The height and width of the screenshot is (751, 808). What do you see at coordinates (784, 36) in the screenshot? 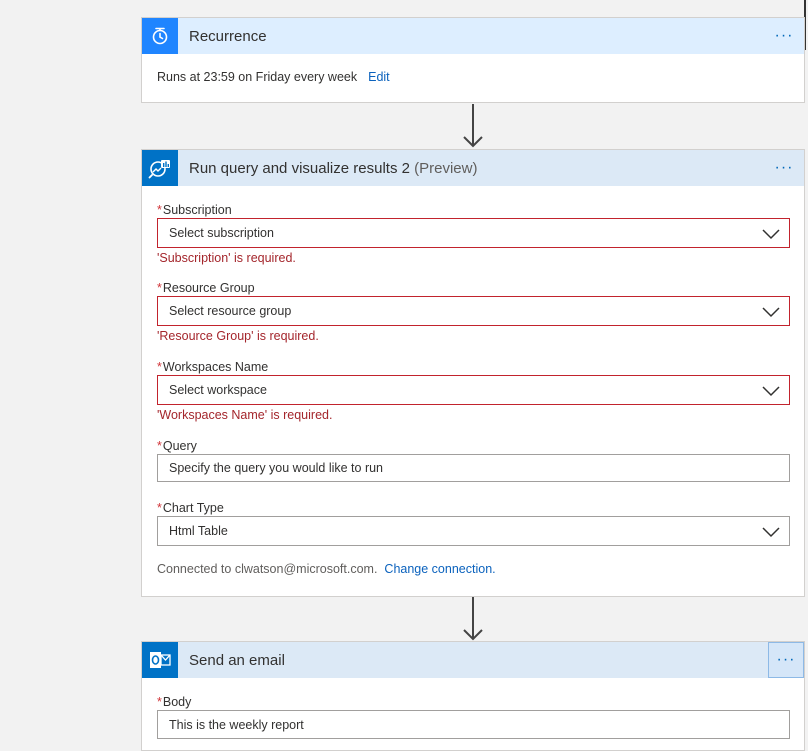
I see `recurrence-more-button: ···` at bounding box center [784, 36].